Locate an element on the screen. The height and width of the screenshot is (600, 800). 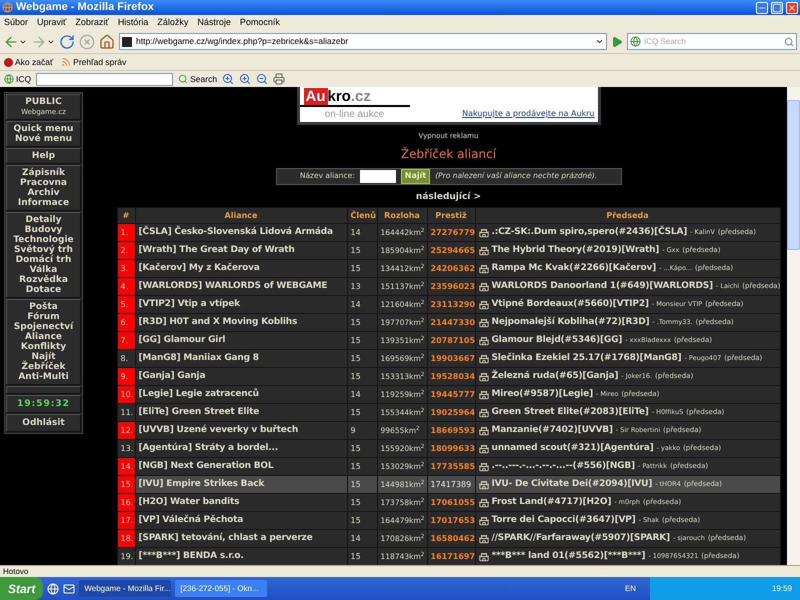
column-header: Předseda is located at coordinates (627, 216).